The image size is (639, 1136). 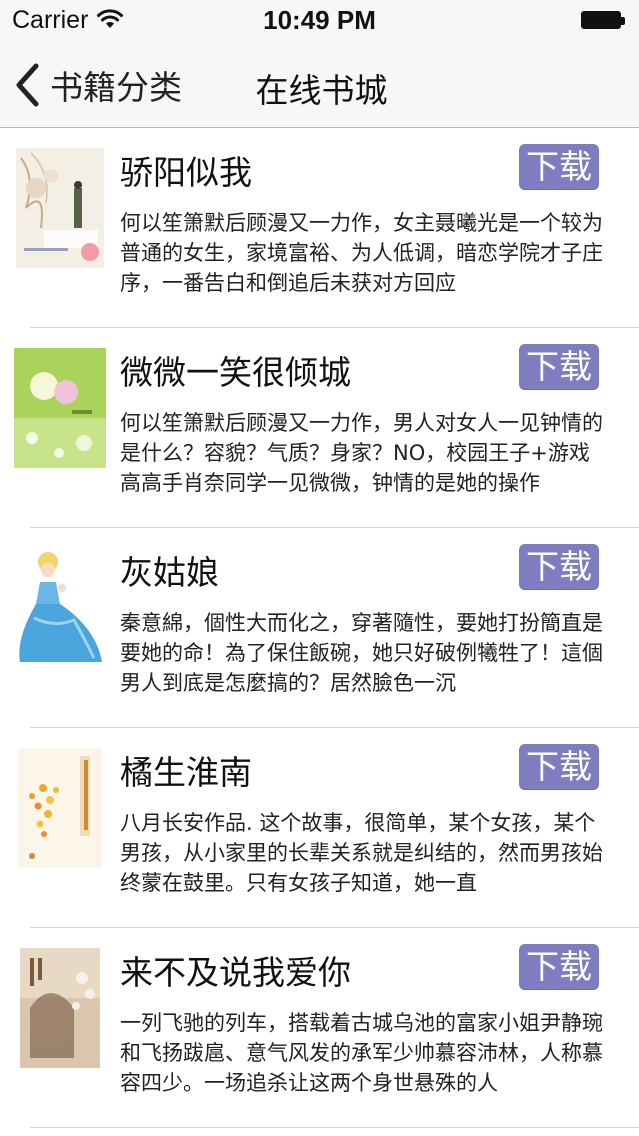 What do you see at coordinates (235, 372) in the screenshot?
I see `book-title: 微微一笑很倾城` at bounding box center [235, 372].